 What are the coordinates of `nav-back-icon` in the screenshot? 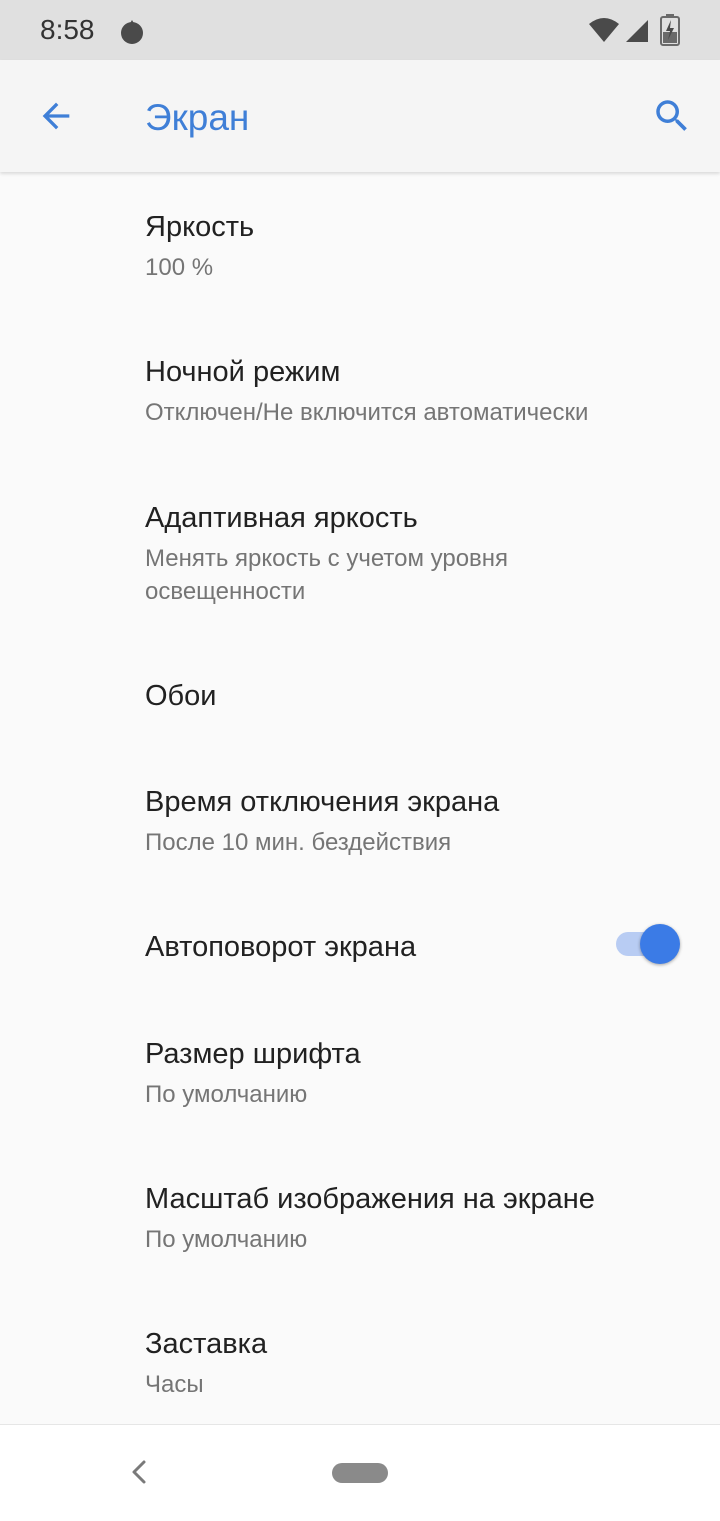 It's located at (139, 1472).